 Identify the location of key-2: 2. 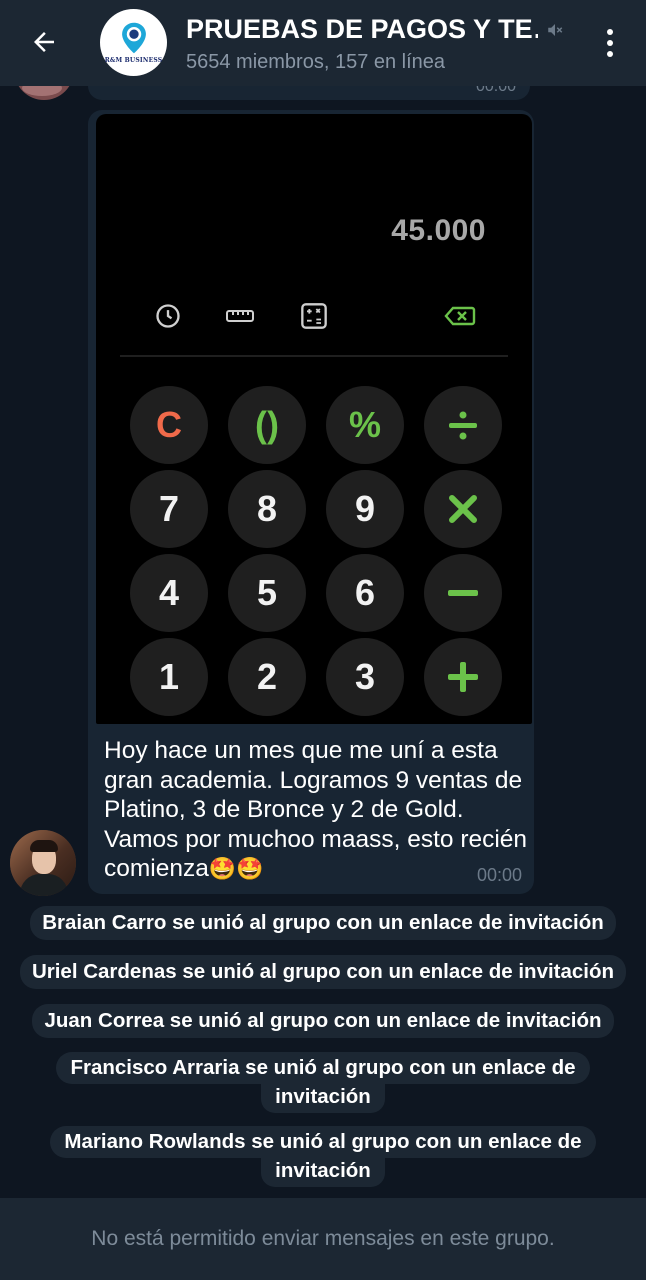
(267, 677).